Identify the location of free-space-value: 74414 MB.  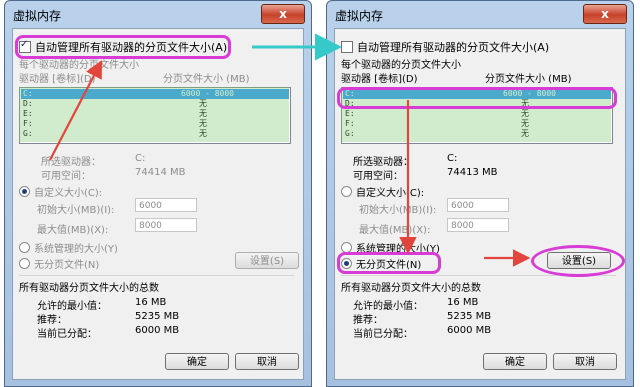
(160, 172).